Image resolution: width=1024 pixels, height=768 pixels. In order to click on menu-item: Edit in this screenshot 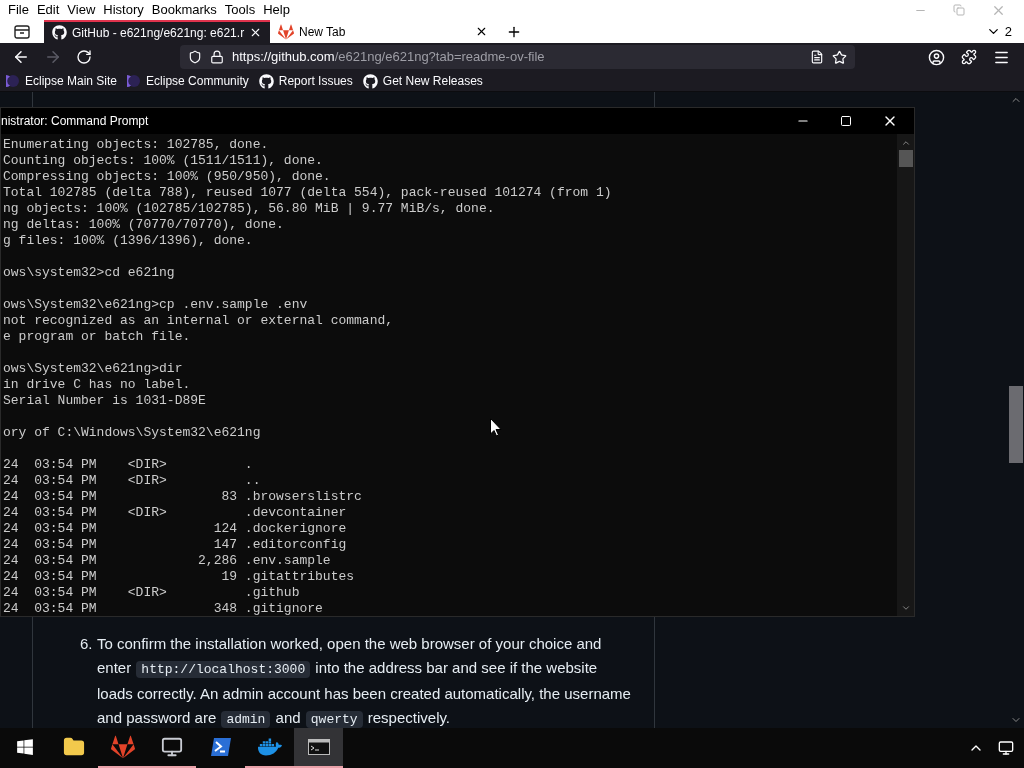, I will do `click(48, 10)`.